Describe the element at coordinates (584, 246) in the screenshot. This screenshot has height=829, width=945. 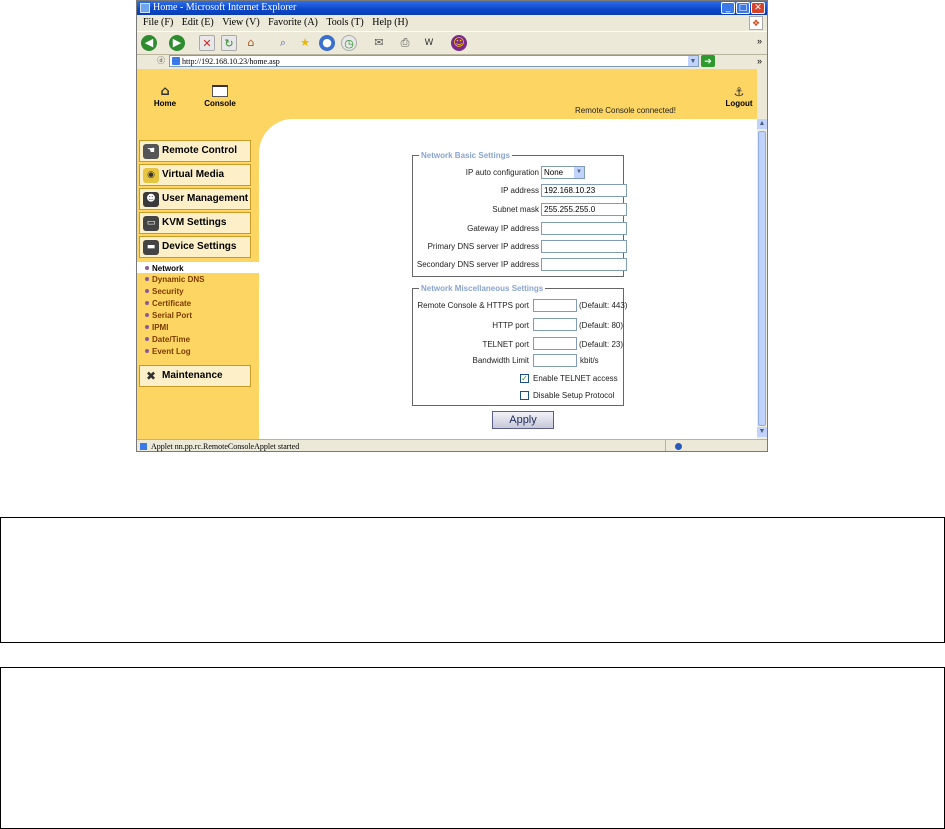
I see `primary-dns-input` at that location.